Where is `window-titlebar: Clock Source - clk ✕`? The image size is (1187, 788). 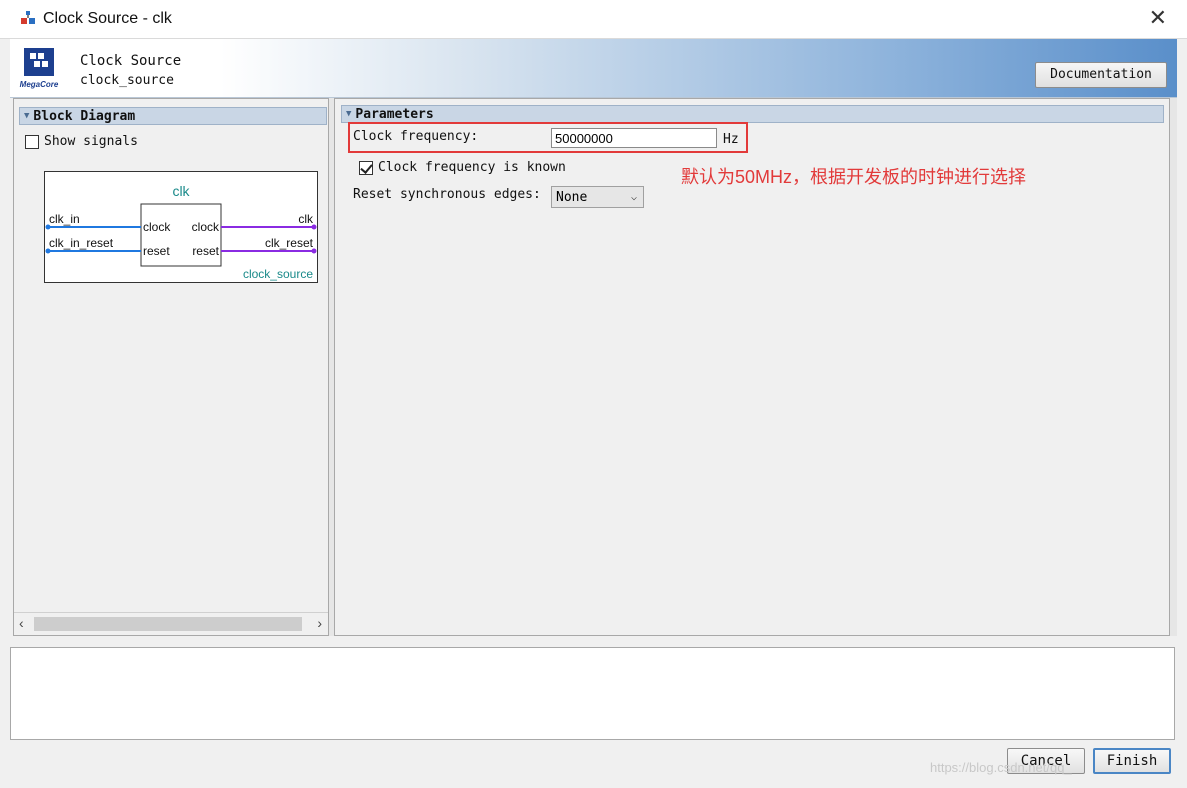
window-titlebar: Clock Source - clk ✕ is located at coordinates (593, 19).